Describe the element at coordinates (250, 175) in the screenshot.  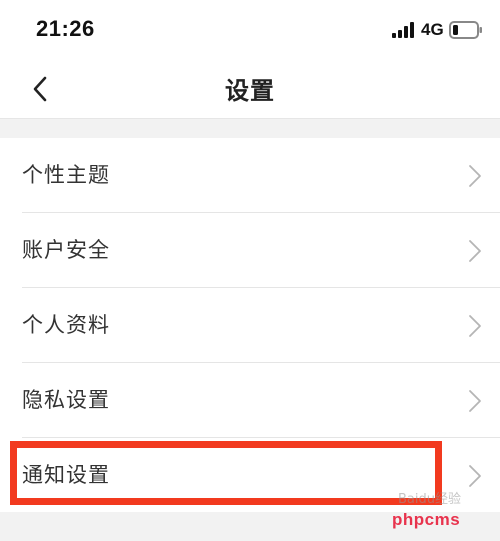
I see `settings-item-theme: 个性主题` at that location.